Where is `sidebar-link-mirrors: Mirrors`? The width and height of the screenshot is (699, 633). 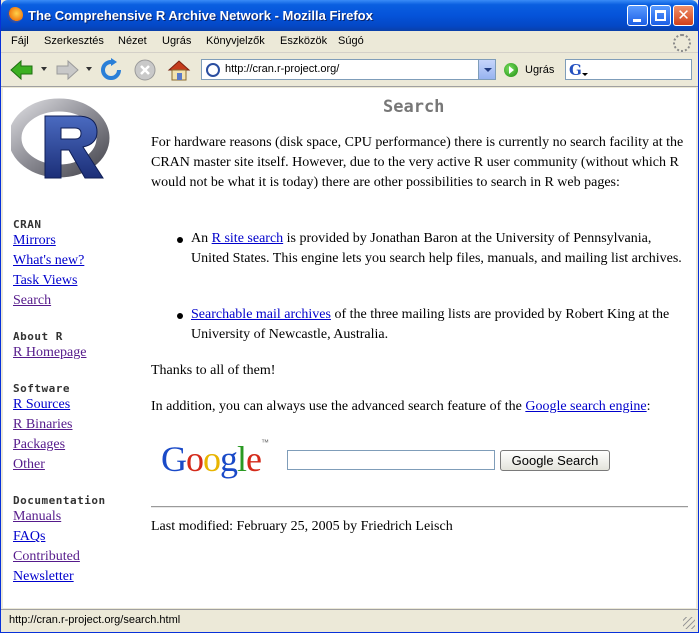 sidebar-link-mirrors: Mirrors is located at coordinates (34, 241).